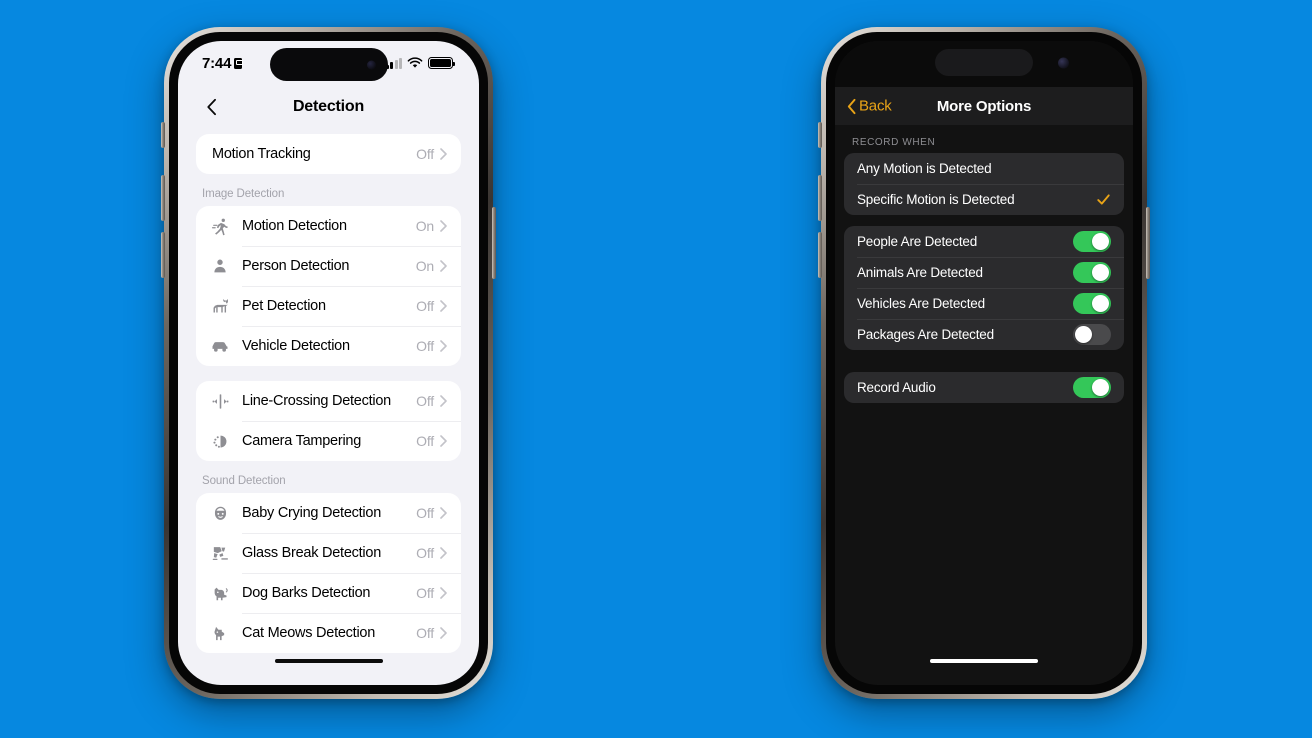  What do you see at coordinates (442, 63) in the screenshot?
I see `battery-full-icon` at bounding box center [442, 63].